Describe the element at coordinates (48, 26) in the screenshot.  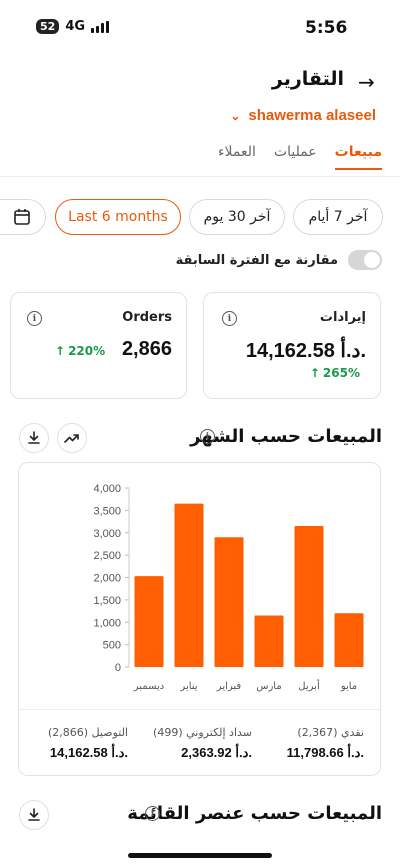
I see `battery-badge: 52` at that location.